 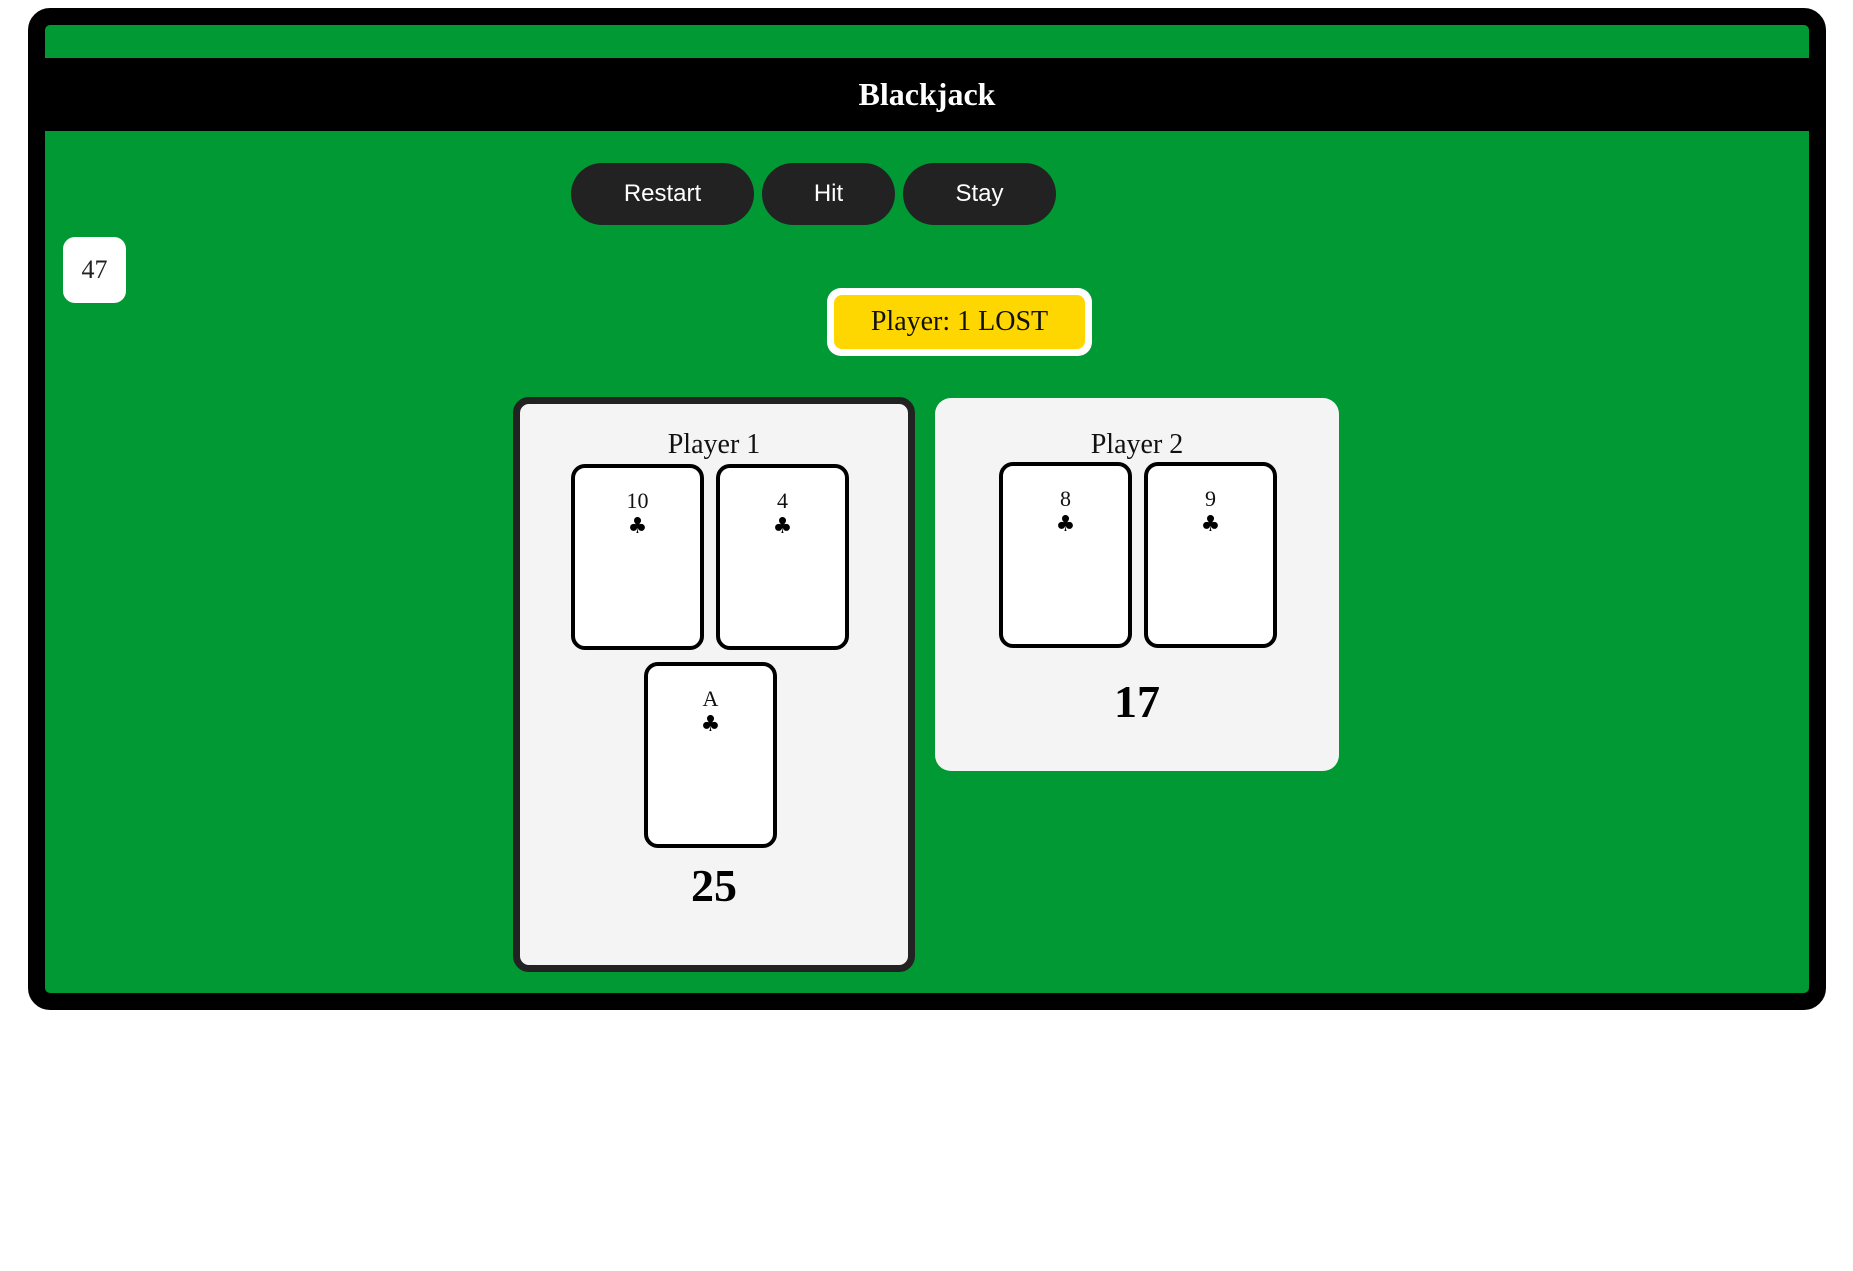 I want to click on playing-card: 4 ♣, so click(x=782, y=557).